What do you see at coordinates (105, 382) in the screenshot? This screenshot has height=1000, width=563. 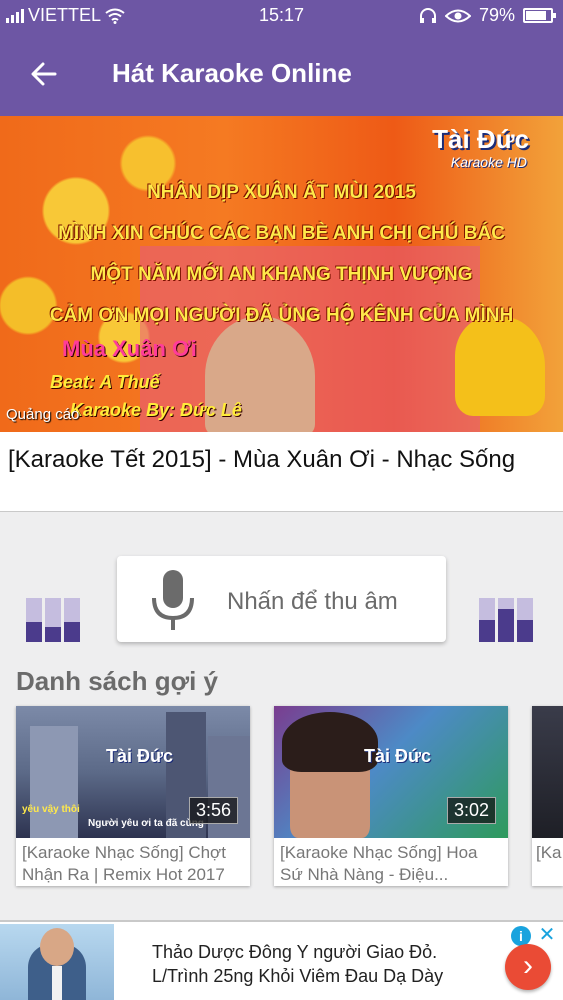 I see `video-beat: Beat: A Thuế` at bounding box center [105, 382].